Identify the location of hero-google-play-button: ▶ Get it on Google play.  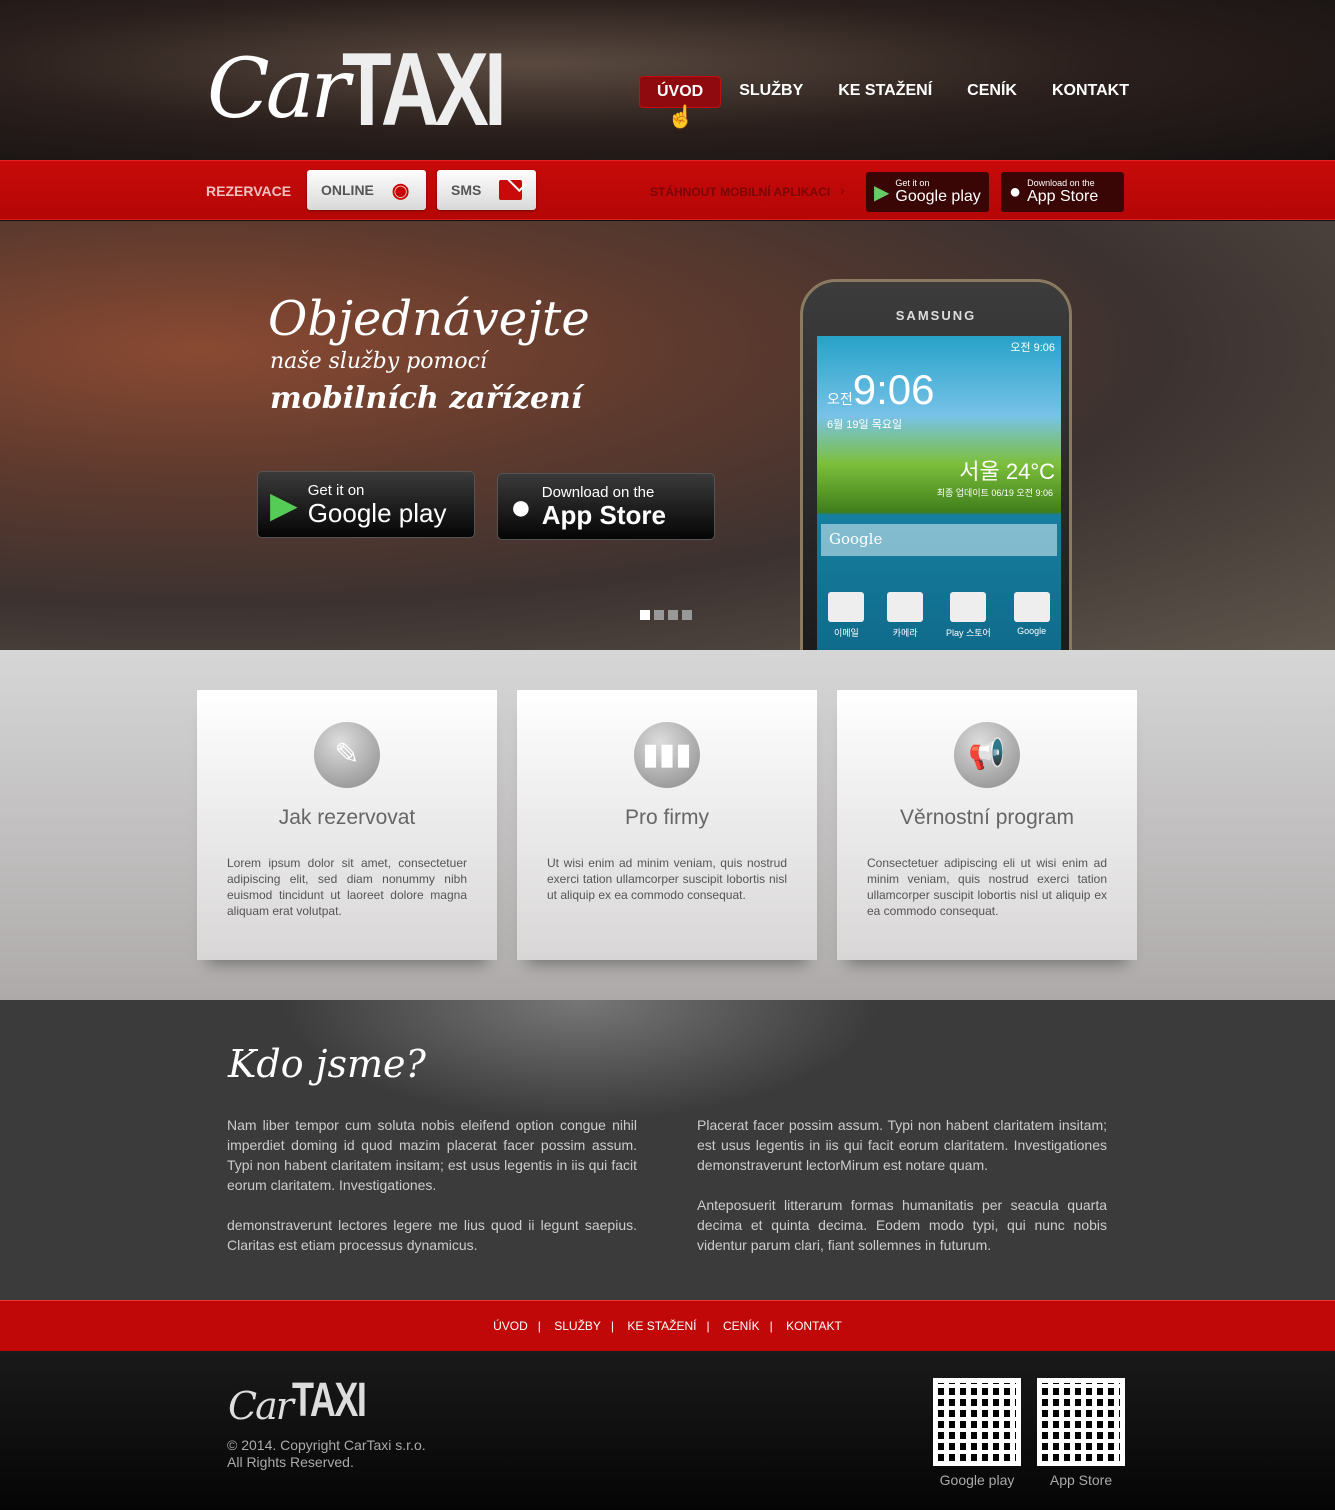
(366, 504).